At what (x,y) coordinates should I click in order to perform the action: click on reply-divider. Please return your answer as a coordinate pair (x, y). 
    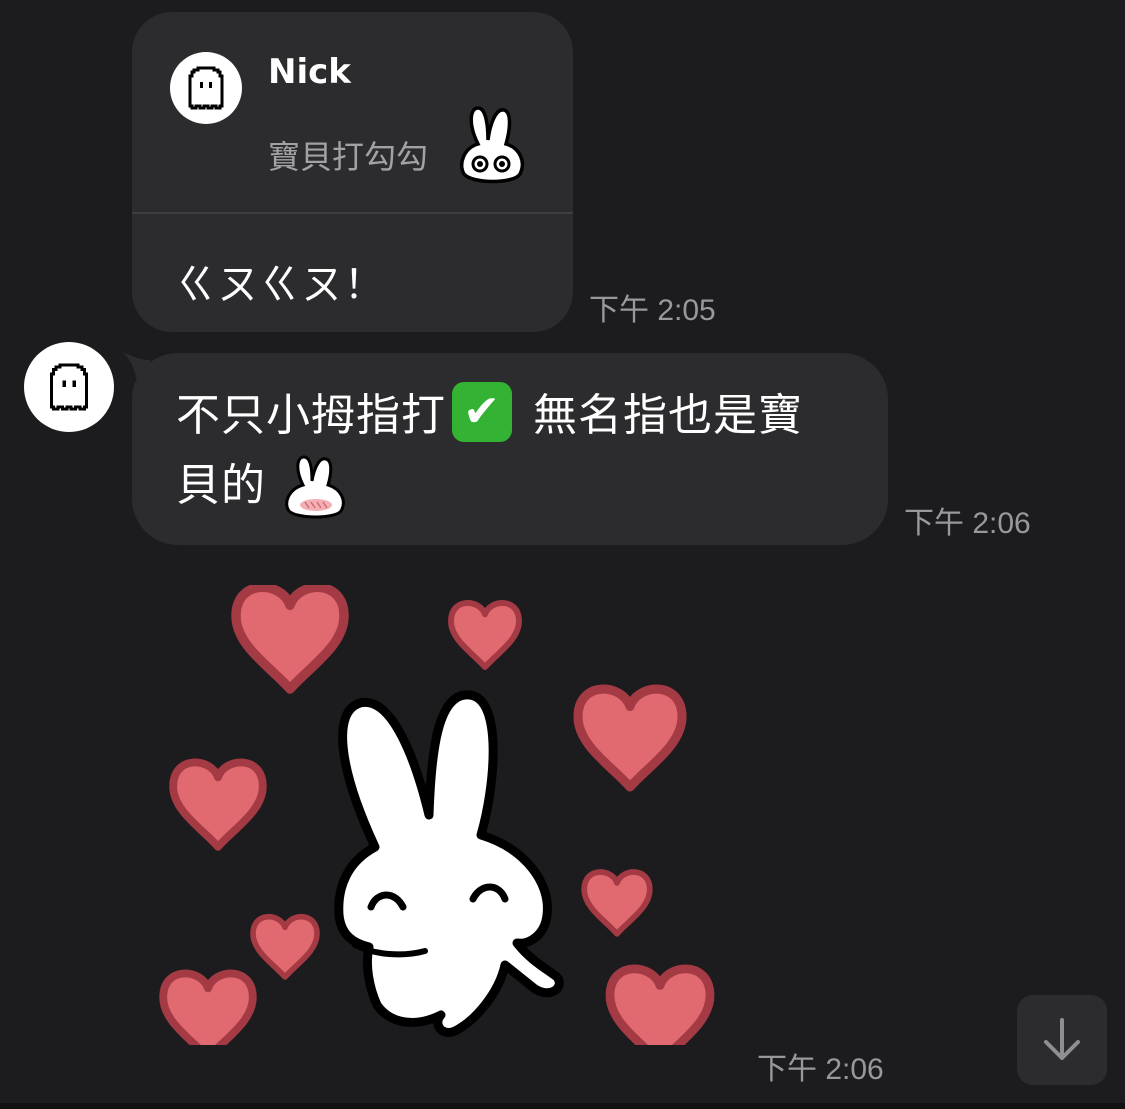
    Looking at the image, I should click on (352, 213).